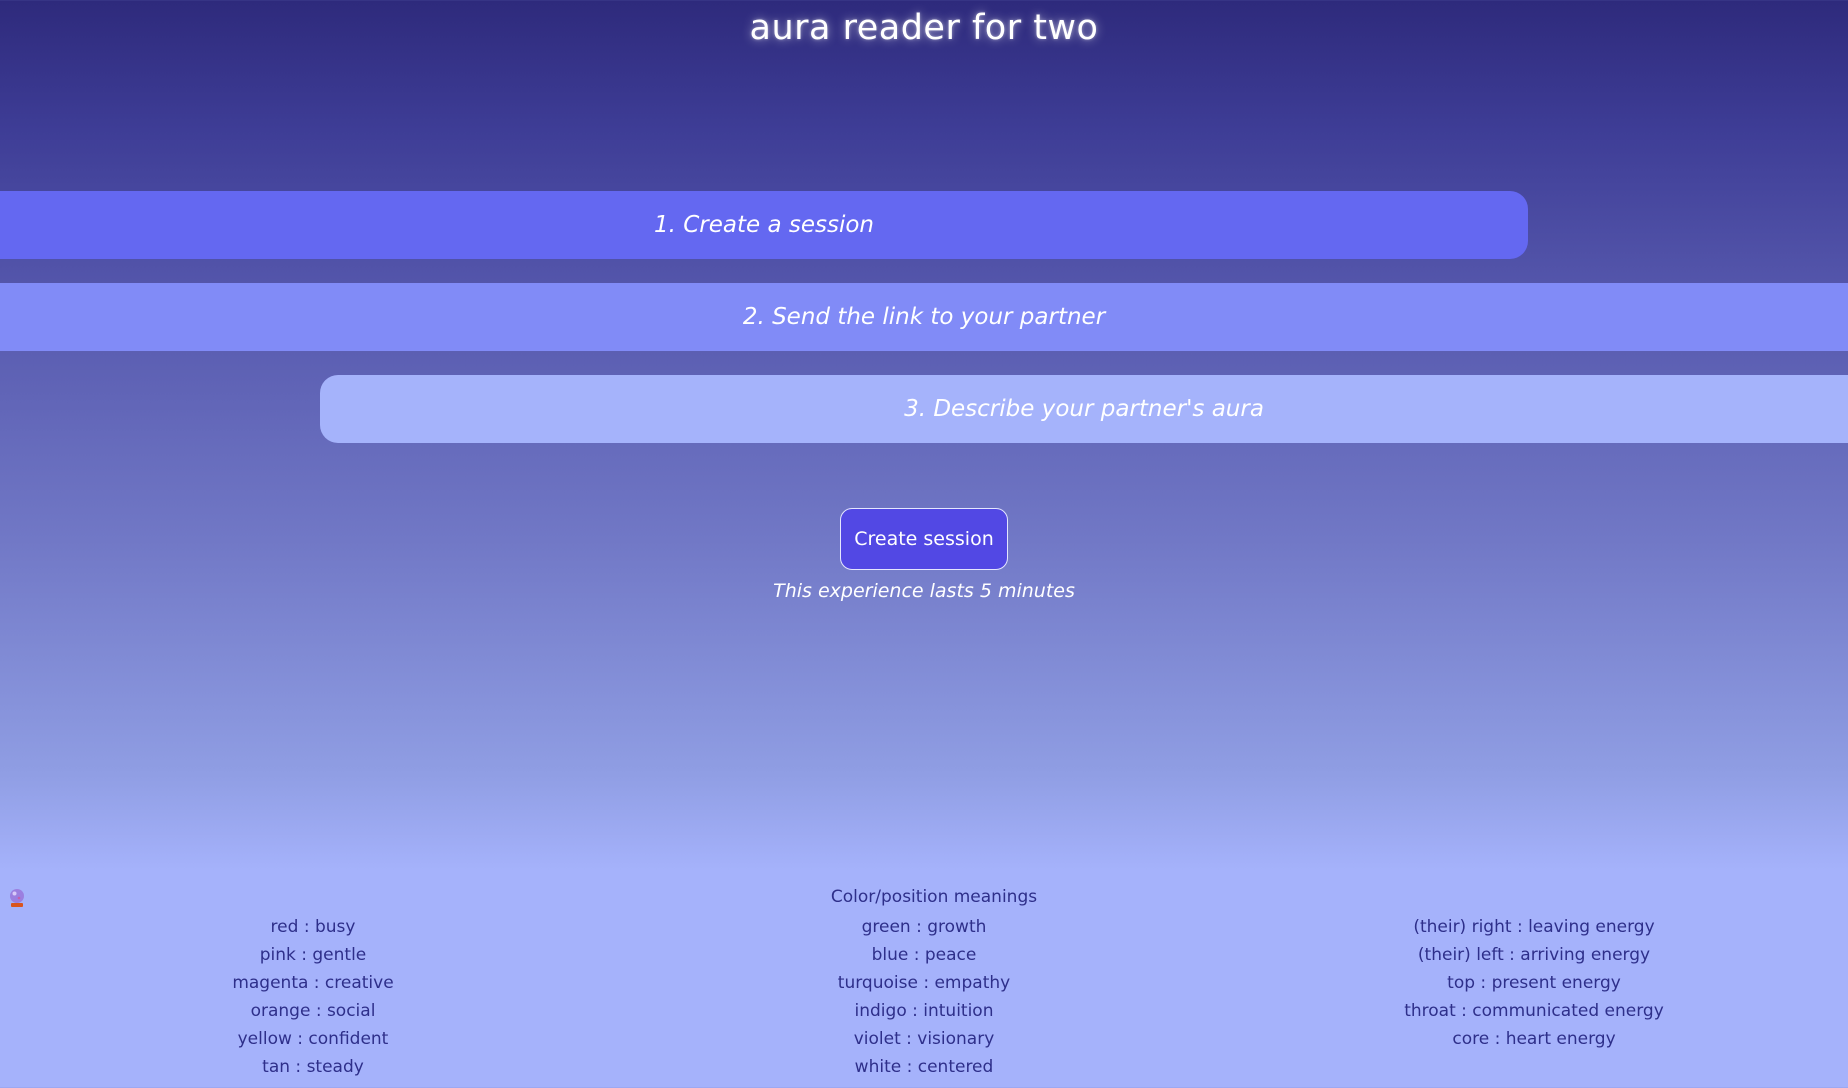  What do you see at coordinates (924, 927) in the screenshot?
I see `legend-item: green : growth` at bounding box center [924, 927].